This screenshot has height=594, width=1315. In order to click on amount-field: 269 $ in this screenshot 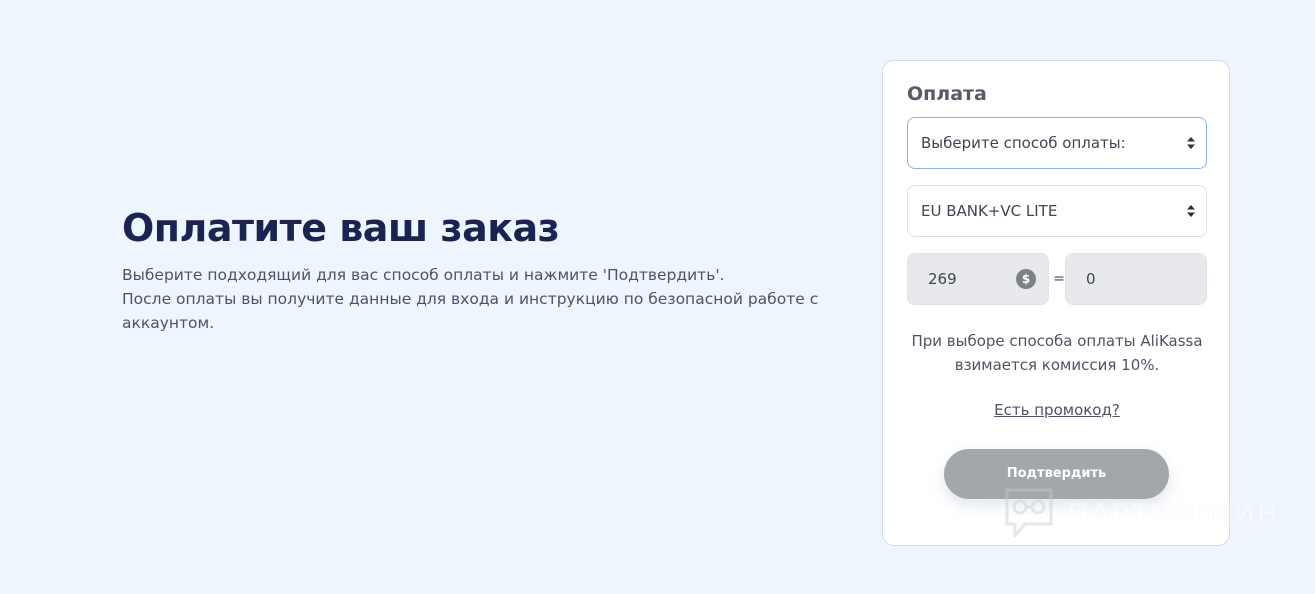, I will do `click(978, 279)`.